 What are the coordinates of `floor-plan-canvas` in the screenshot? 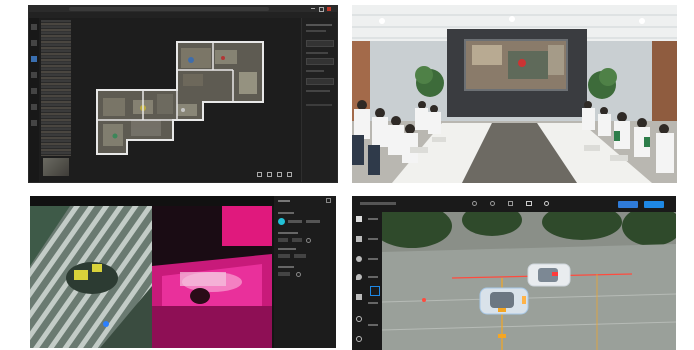 It's located at (186, 95).